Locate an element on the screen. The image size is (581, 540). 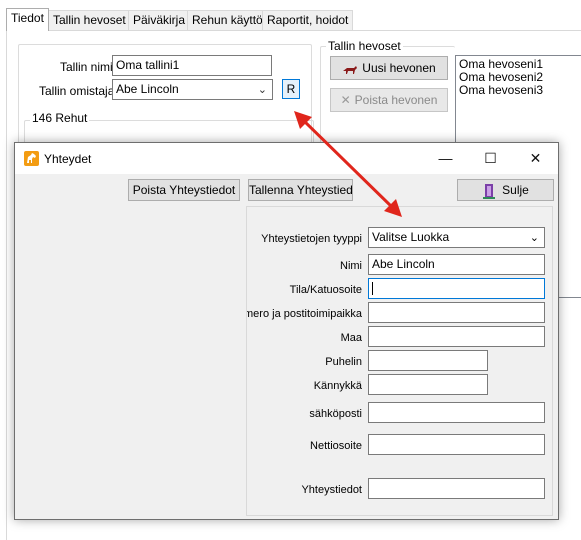
stable-owner-select: Abe Lincoln ⌄ is located at coordinates (192, 89).